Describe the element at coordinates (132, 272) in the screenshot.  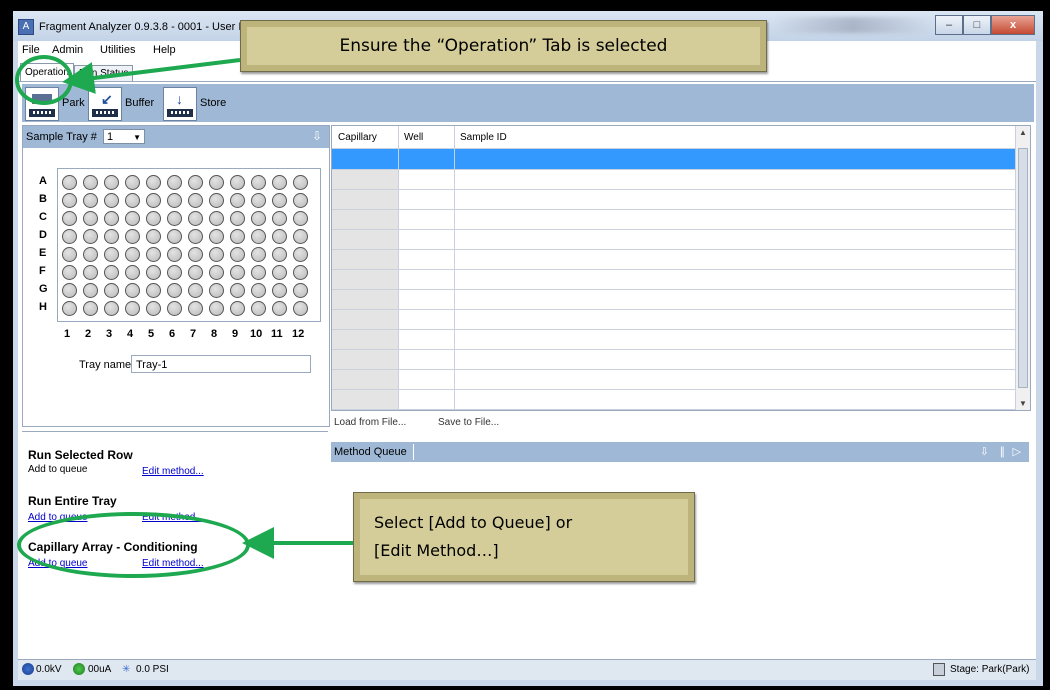
I see `well-F4` at that location.